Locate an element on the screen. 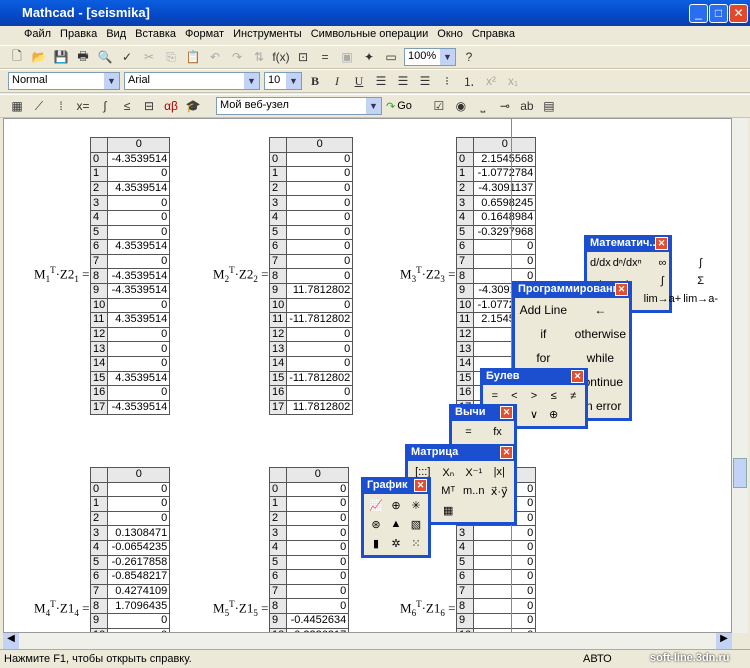 The width and height of the screenshot is (750, 668). palette-button: 📈 is located at coordinates (376, 505).